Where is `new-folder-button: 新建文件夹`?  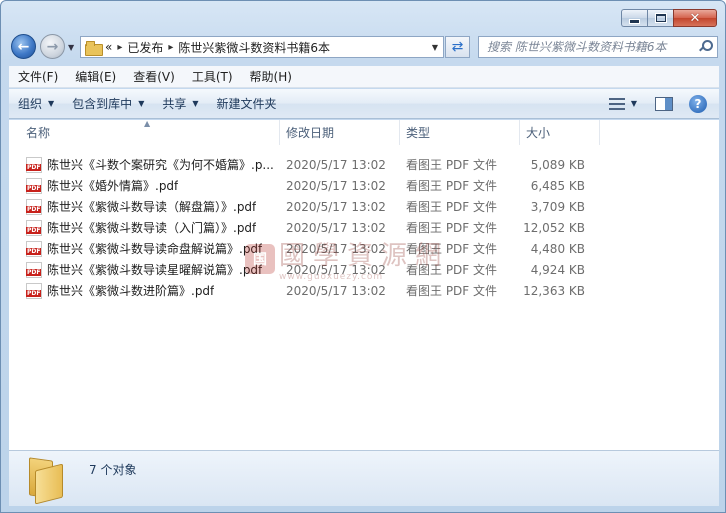 new-folder-button: 新建文件夹 is located at coordinates (247, 104).